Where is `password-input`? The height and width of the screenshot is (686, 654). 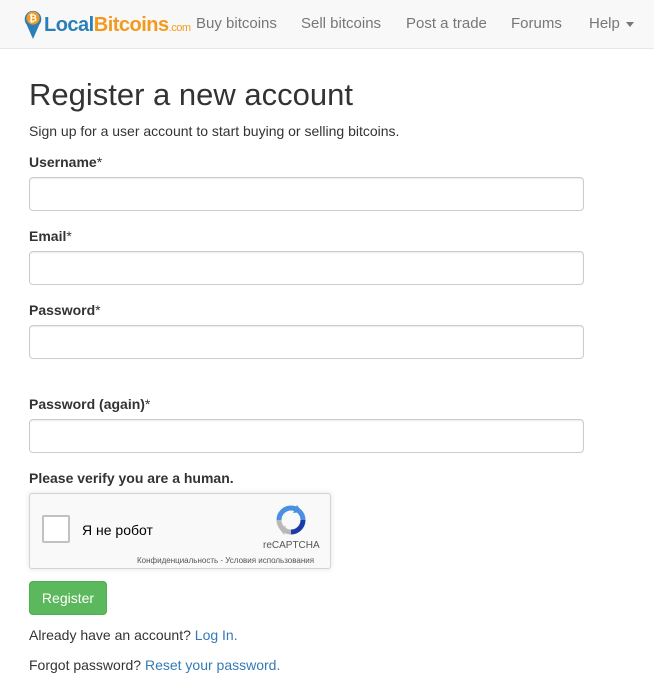
password-input is located at coordinates (306, 342).